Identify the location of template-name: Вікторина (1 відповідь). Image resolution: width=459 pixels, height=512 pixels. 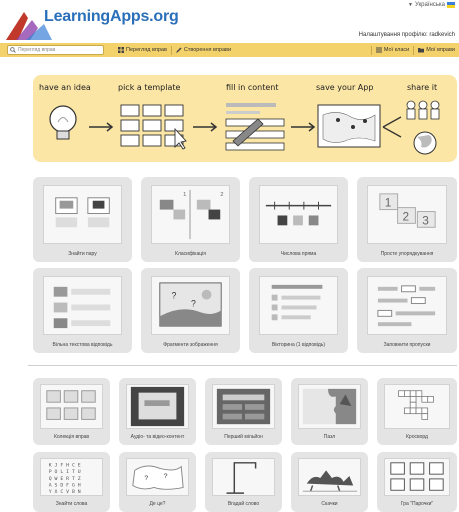
(298, 345).